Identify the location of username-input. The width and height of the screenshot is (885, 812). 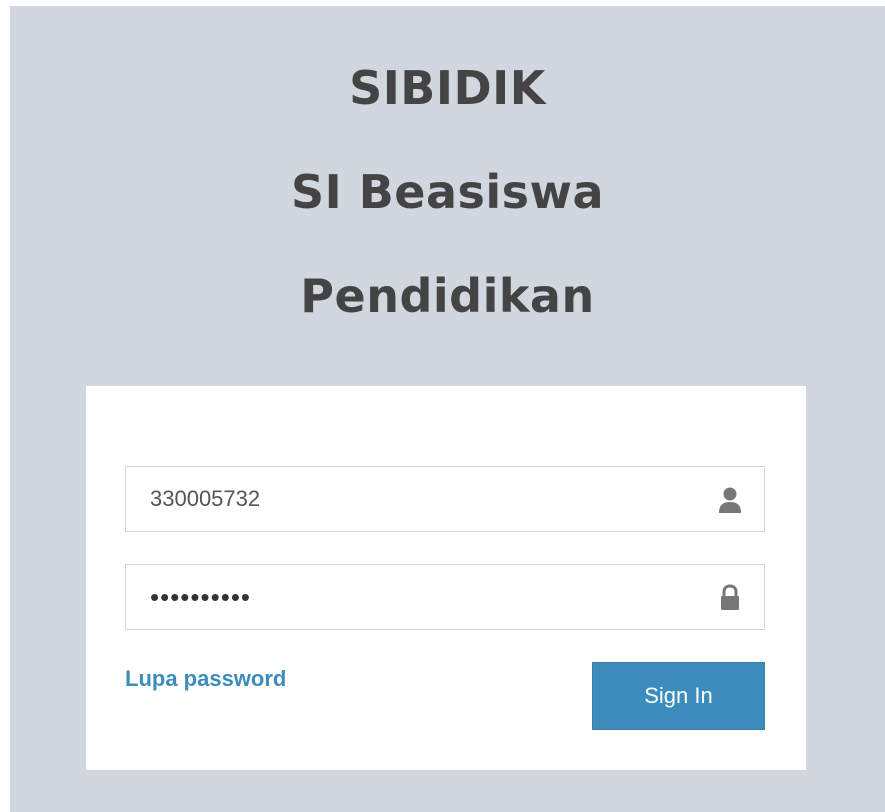
(406, 499).